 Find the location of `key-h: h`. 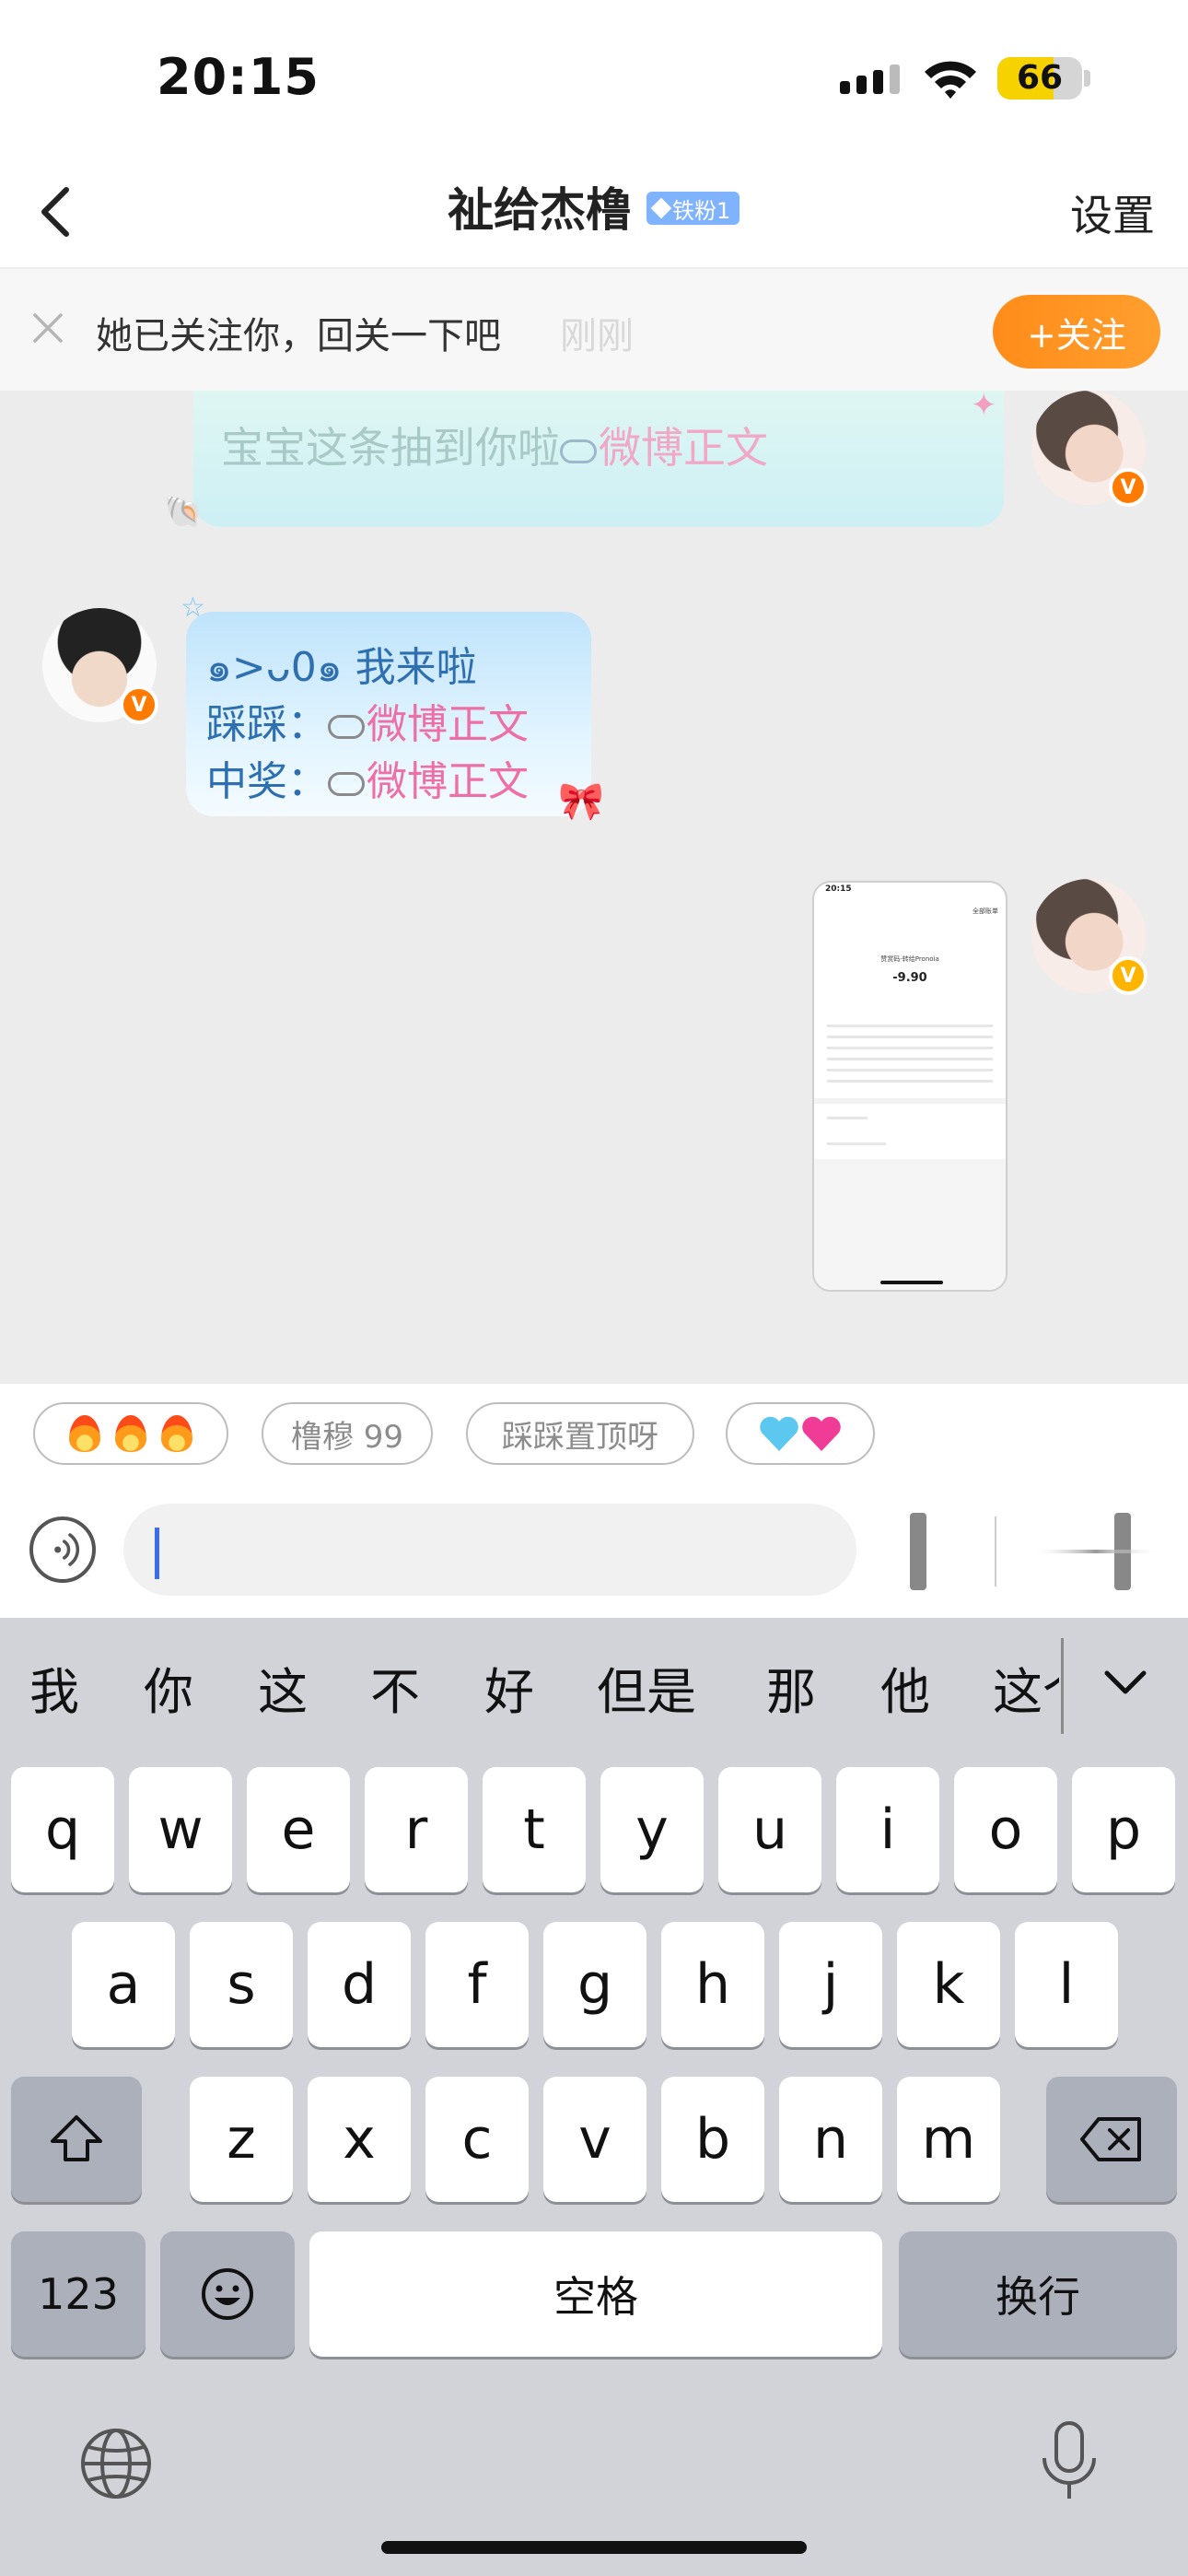

key-h: h is located at coordinates (712, 1985).